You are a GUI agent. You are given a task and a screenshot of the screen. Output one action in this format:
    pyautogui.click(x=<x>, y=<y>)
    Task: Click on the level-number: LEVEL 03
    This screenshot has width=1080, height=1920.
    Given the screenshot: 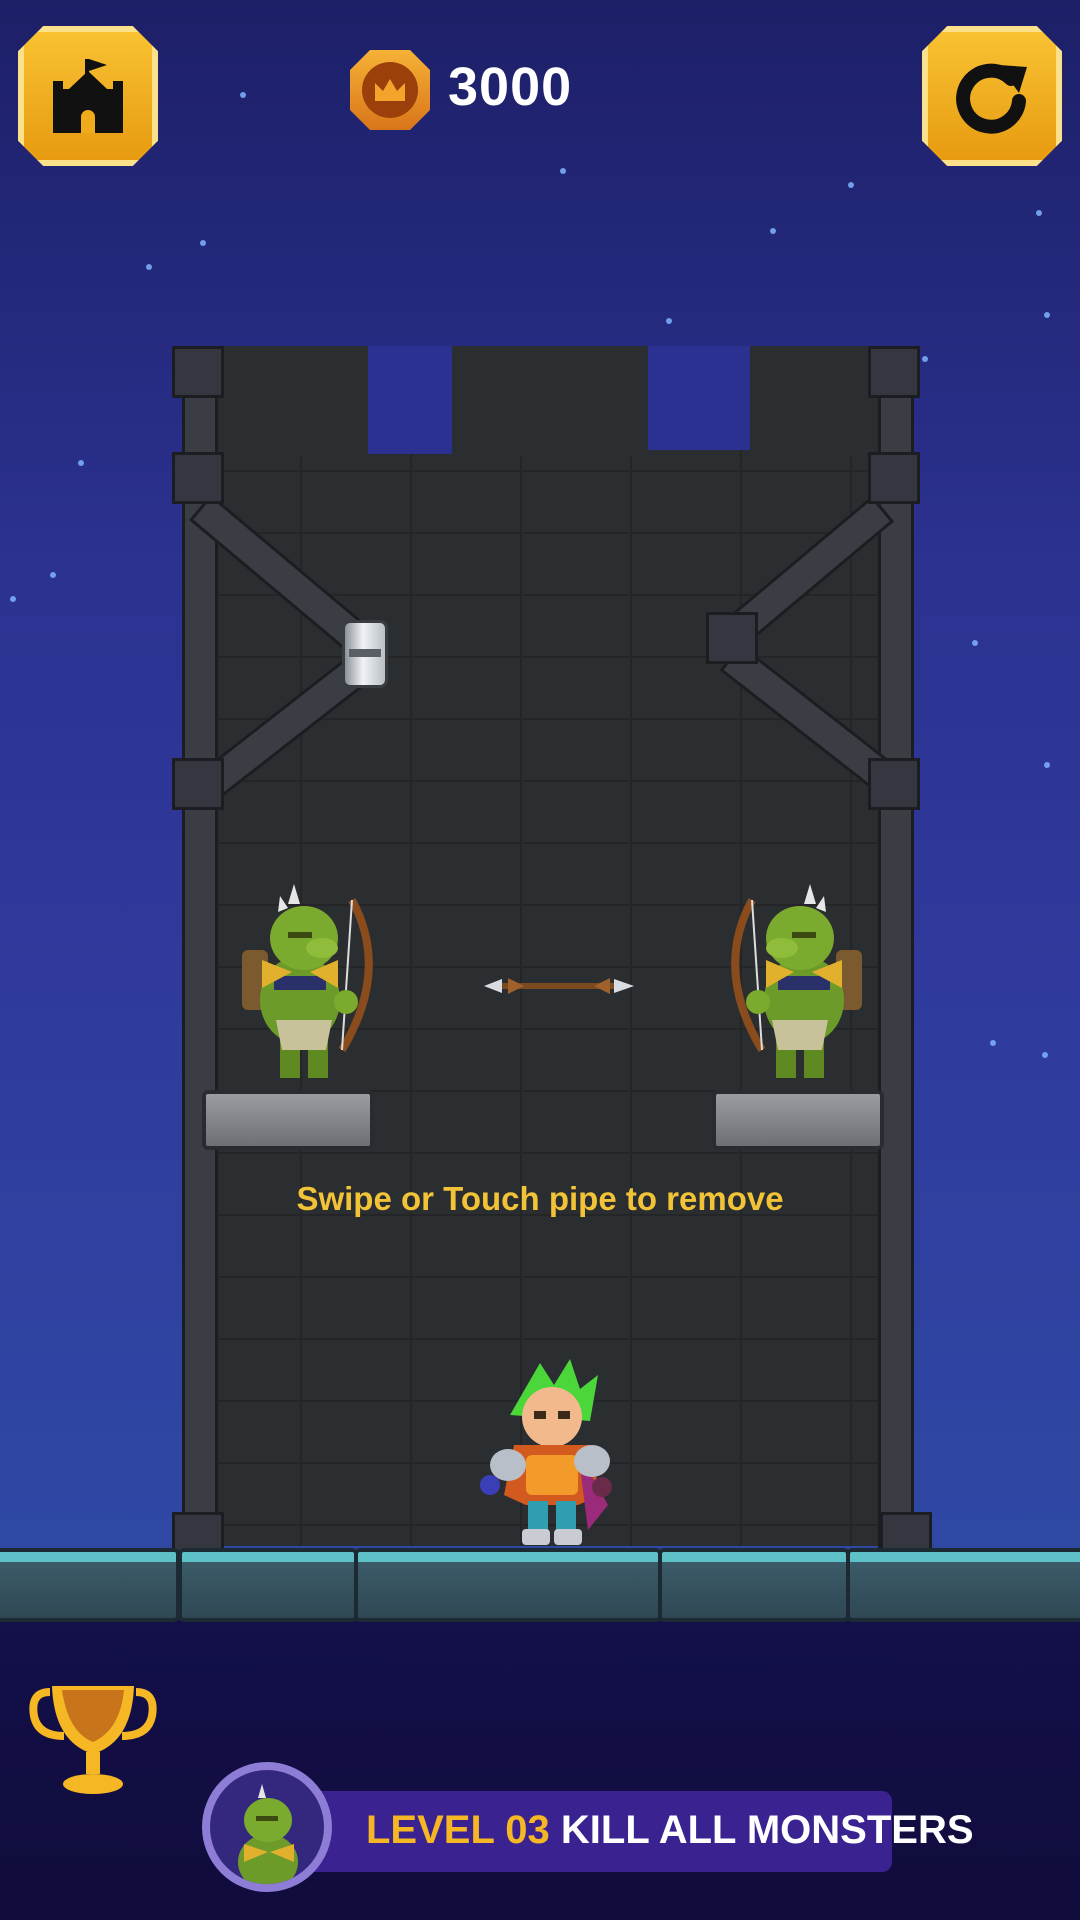 What is the action you would take?
    pyautogui.click(x=458, y=1830)
    